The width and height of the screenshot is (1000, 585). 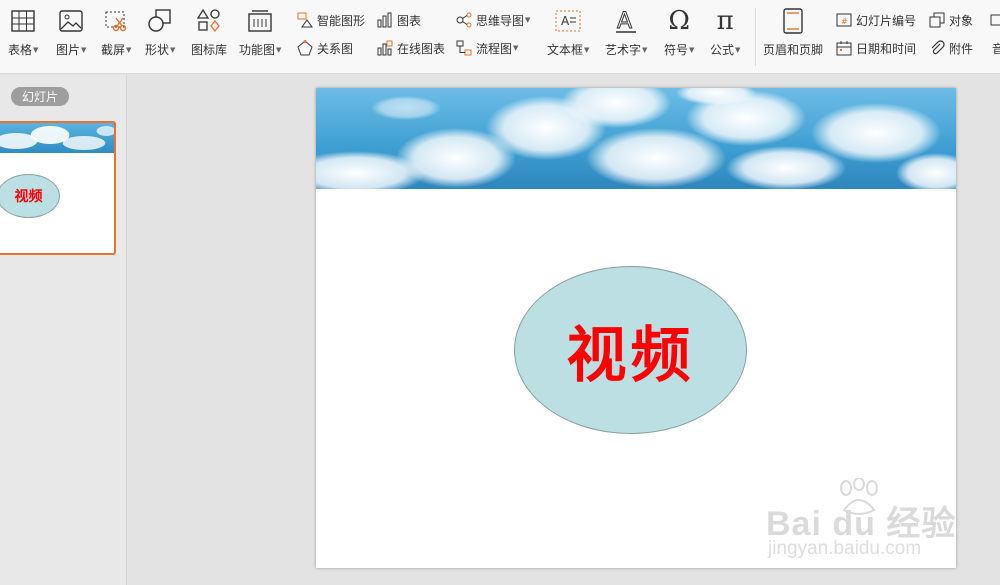 I want to click on picture-label: 图片, so click(x=68, y=50).